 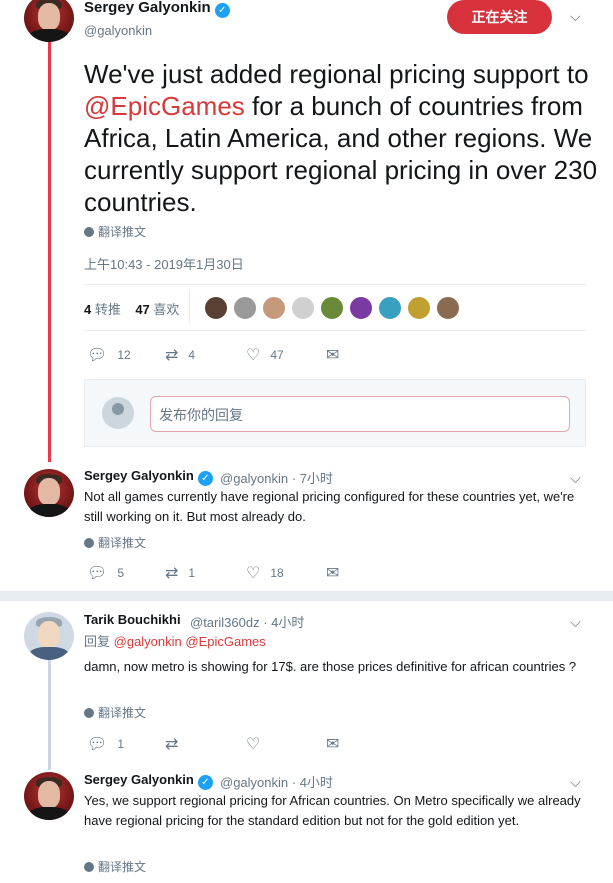 What do you see at coordinates (118, 413) in the screenshot?
I see `user-avatar` at bounding box center [118, 413].